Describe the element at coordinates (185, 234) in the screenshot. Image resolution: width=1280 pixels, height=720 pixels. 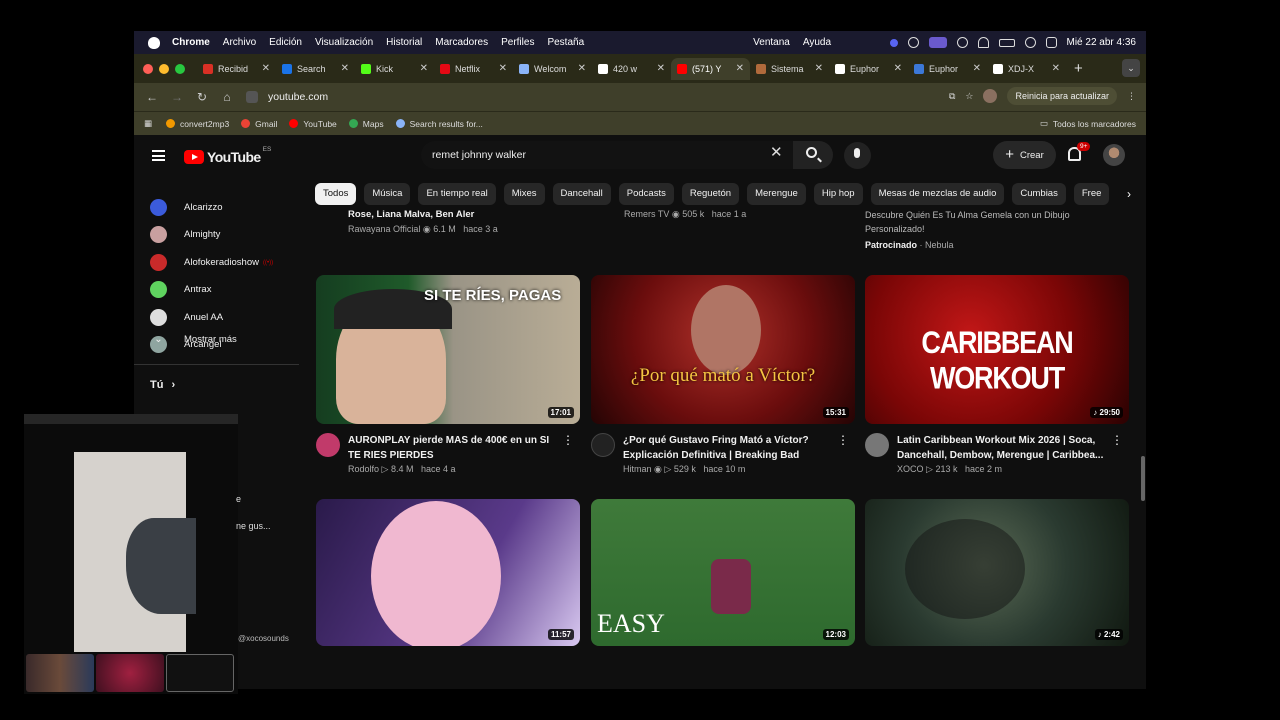
I see `sidebar-item-subscription: Almighty` at that location.